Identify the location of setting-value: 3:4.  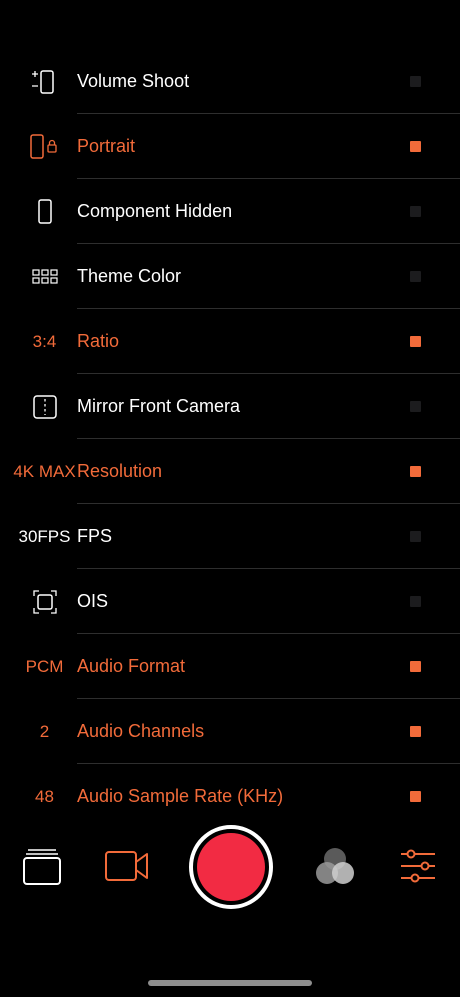
(44, 341).